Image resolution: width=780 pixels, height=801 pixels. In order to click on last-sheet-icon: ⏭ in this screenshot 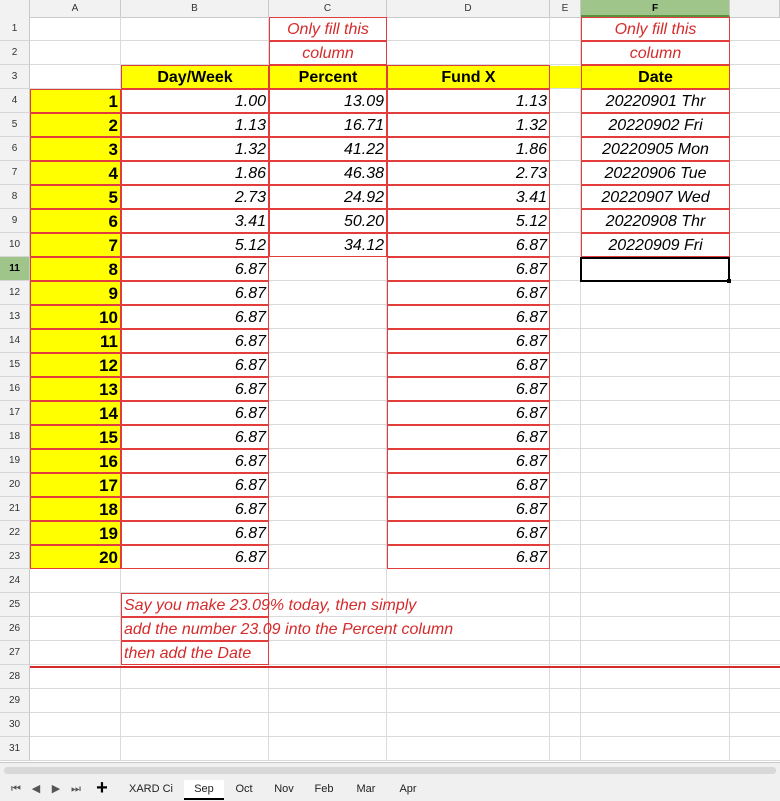, I will do `click(76, 789)`.